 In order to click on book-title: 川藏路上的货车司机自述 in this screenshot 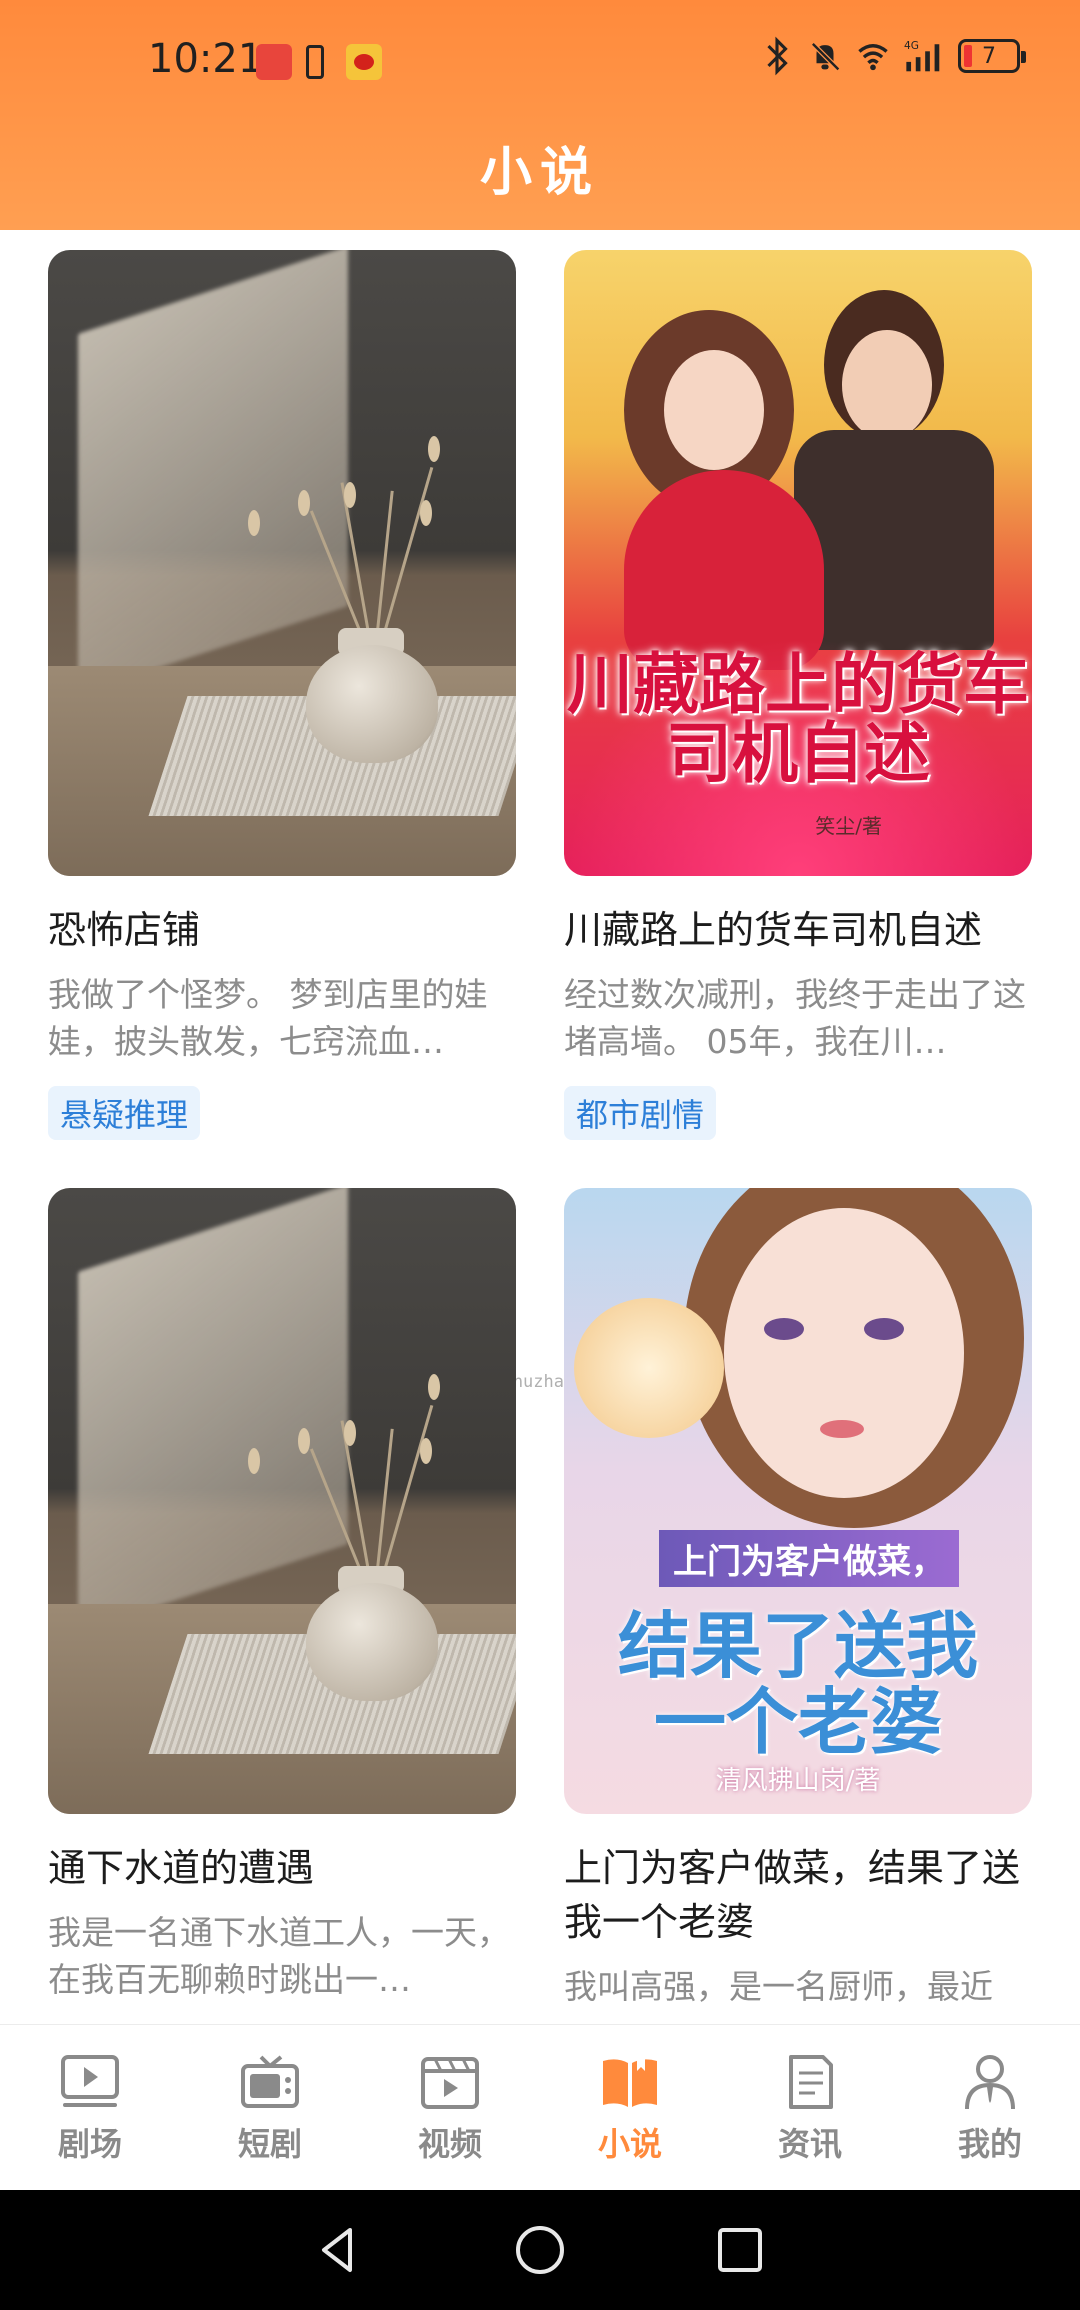, I will do `click(798, 931)`.